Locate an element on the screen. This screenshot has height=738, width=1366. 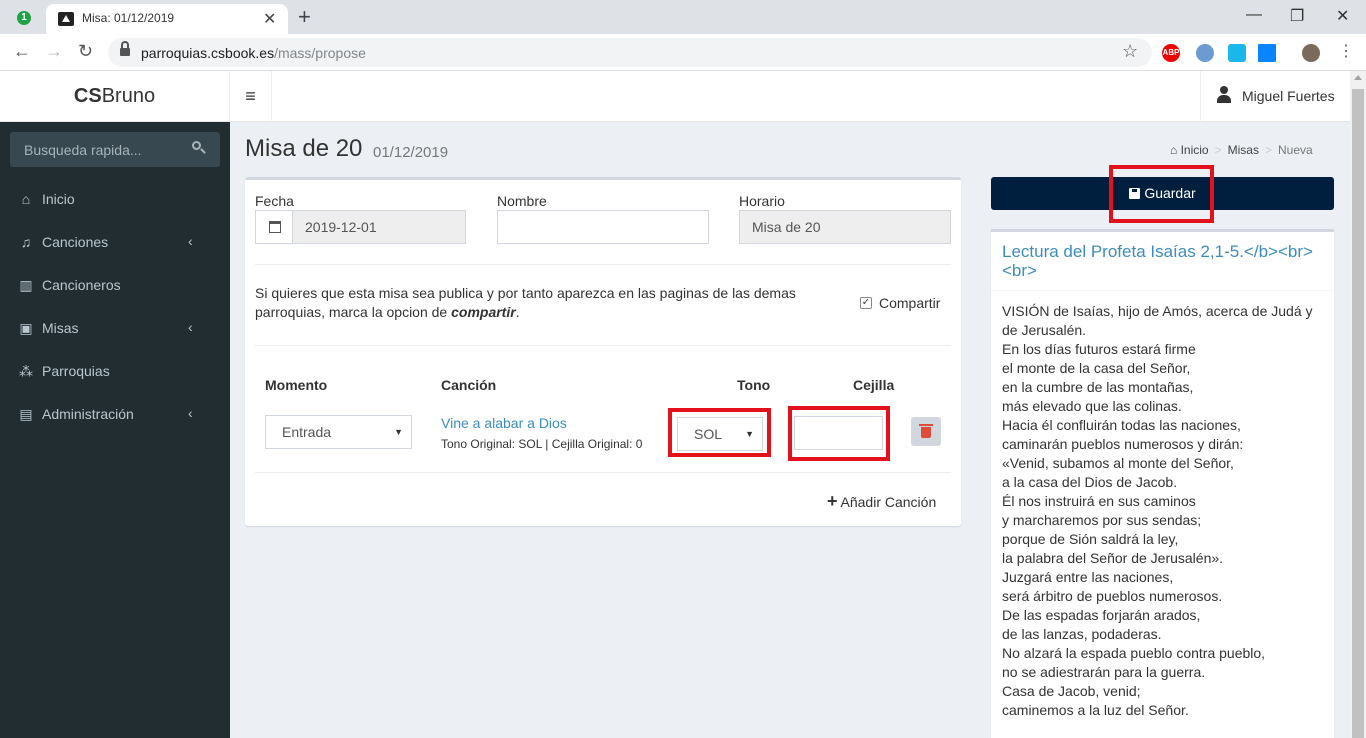
sitemap-icon: ⁂ is located at coordinates (26, 371).